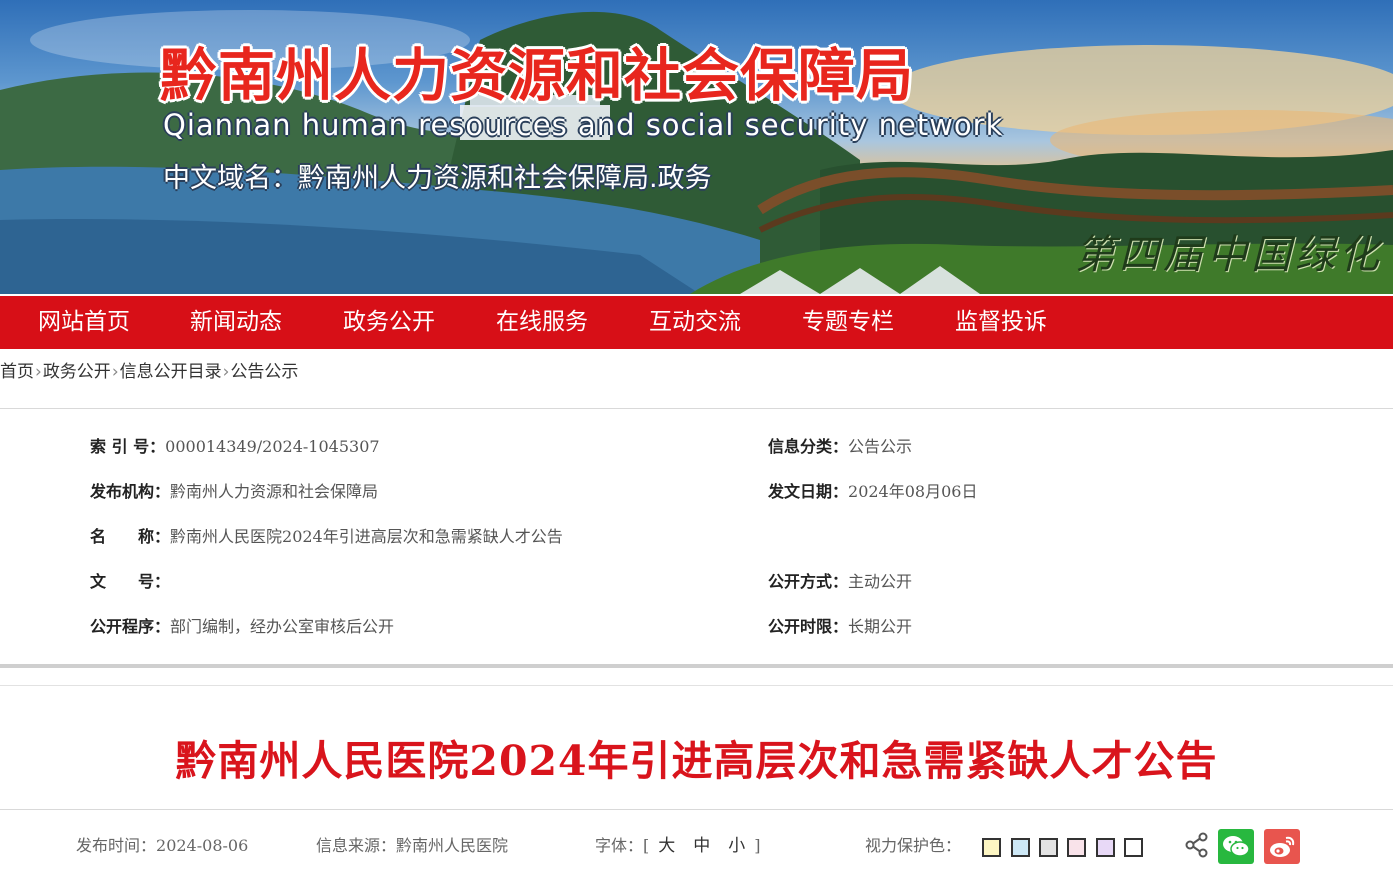  I want to click on eye-care-swatch-purple, so click(1105, 847).